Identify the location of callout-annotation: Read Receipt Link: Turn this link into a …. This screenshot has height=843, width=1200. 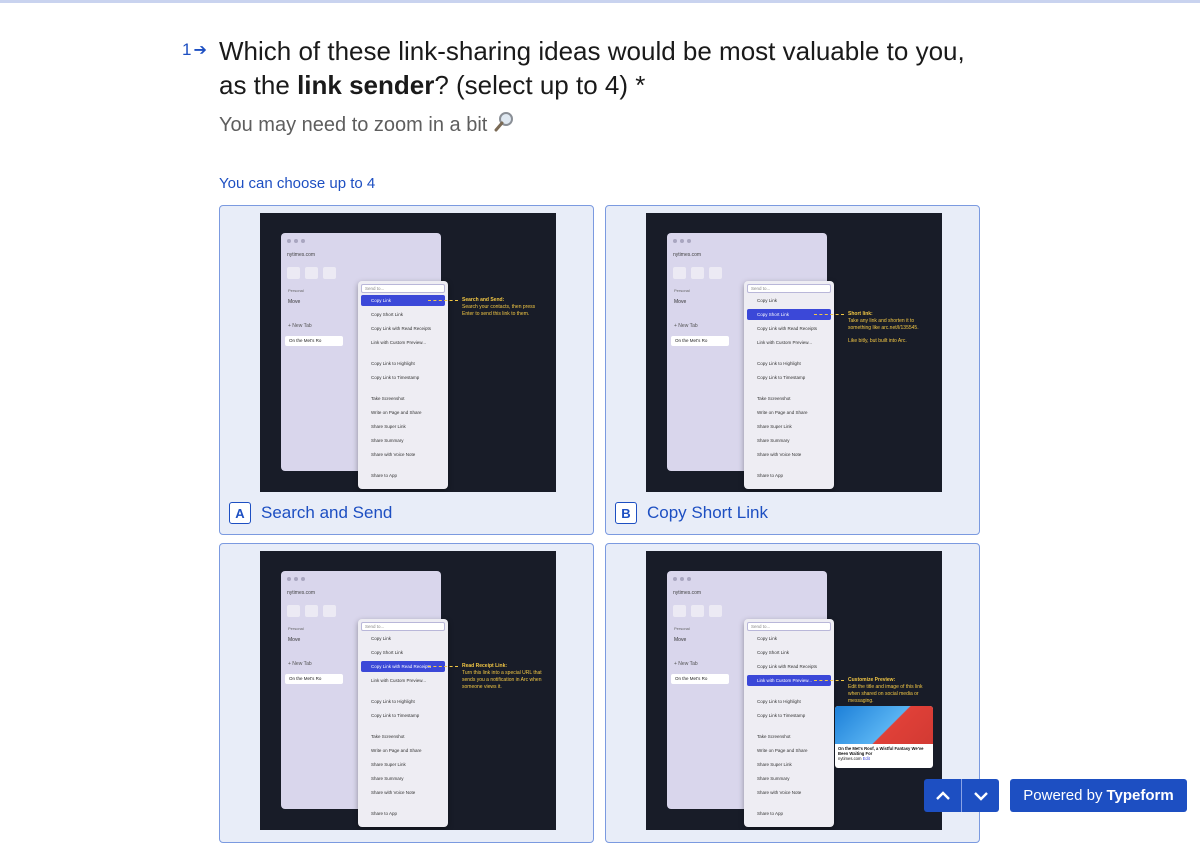
(503, 677).